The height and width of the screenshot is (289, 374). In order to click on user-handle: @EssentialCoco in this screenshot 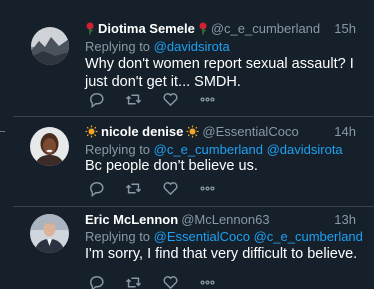, I will do `click(250, 131)`.